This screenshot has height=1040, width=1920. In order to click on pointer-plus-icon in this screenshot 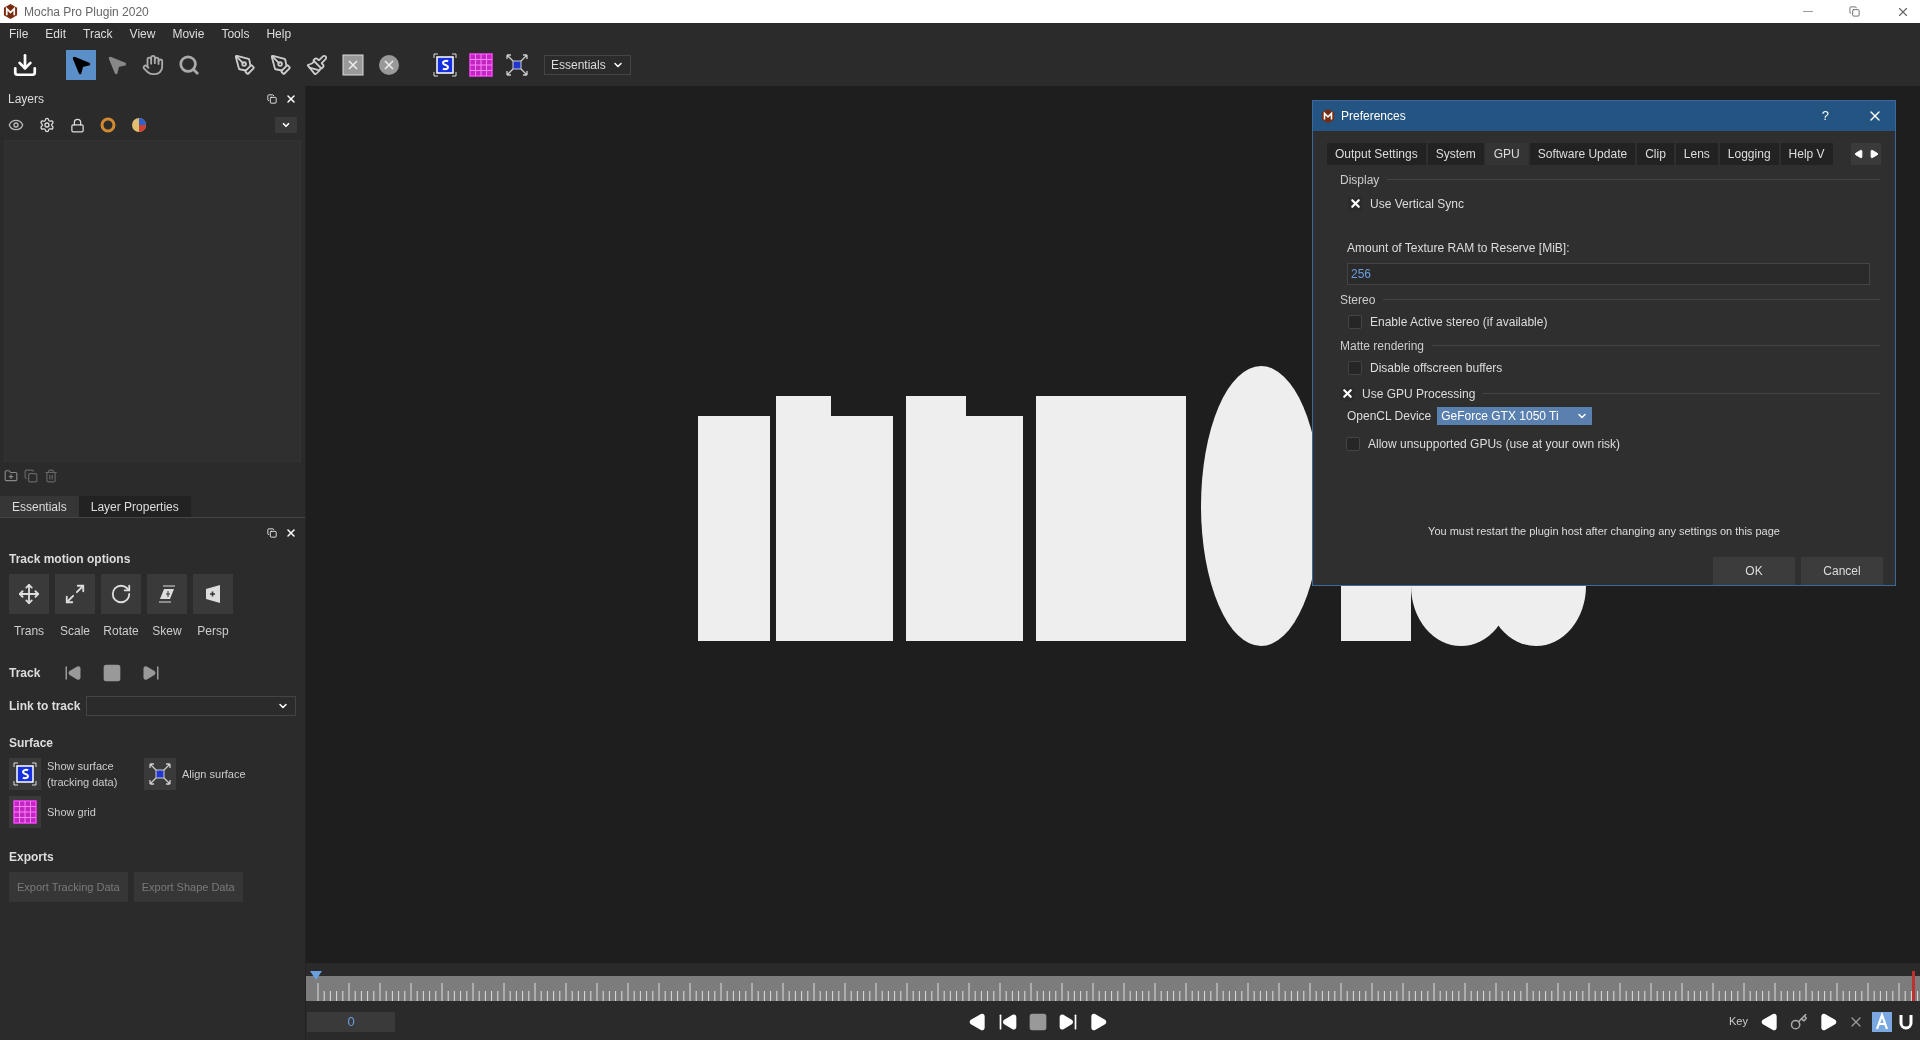, I will do `click(117, 65)`.